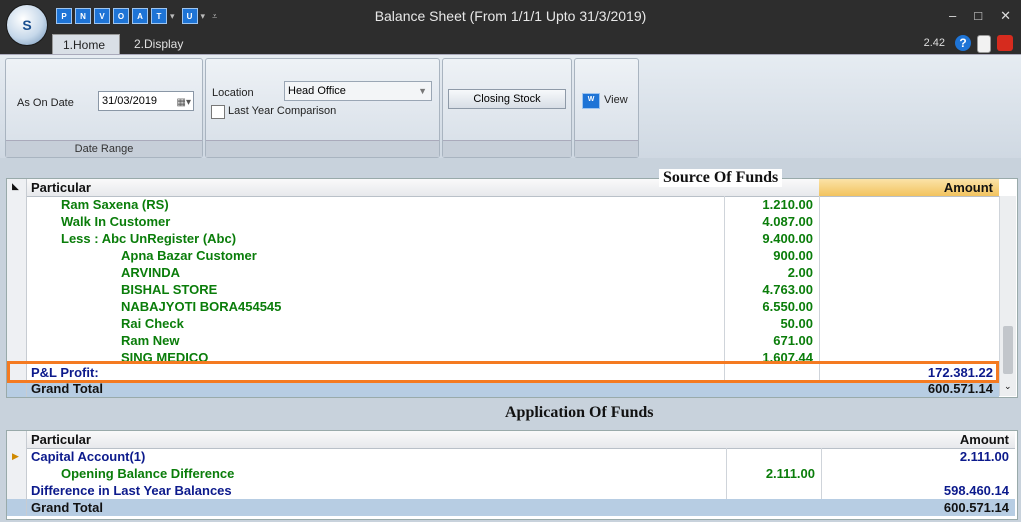  Describe the element at coordinates (130, 101) in the screenshot. I see `as-on-date-value: 31/03/2019` at that location.